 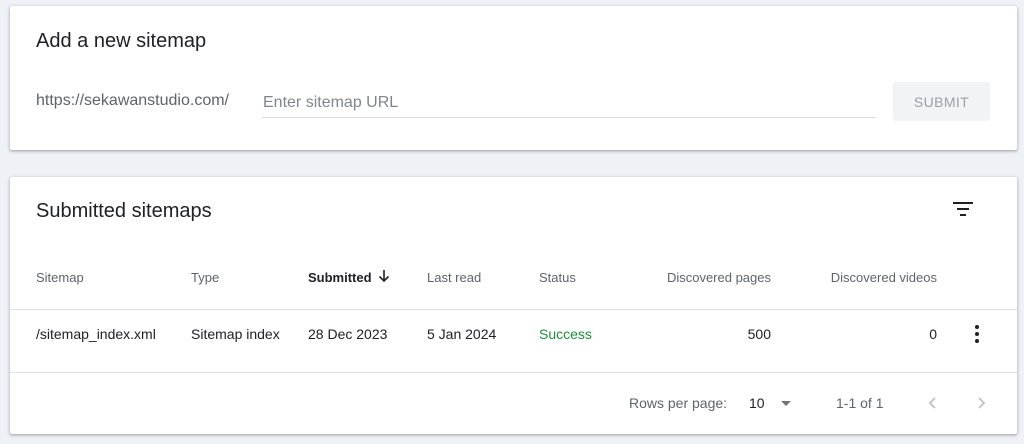 What do you see at coordinates (772, 404) in the screenshot?
I see `rows-per-page-select: 10` at bounding box center [772, 404].